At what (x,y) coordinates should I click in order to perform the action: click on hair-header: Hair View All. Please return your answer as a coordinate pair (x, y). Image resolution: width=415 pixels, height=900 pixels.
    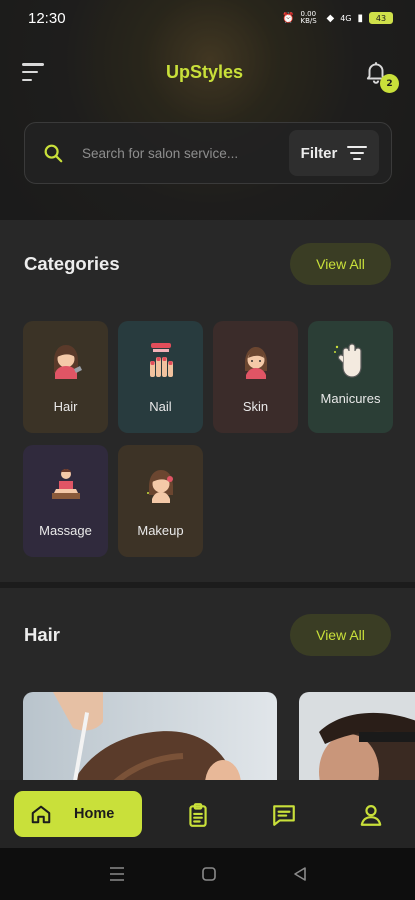
    Looking at the image, I should click on (207, 635).